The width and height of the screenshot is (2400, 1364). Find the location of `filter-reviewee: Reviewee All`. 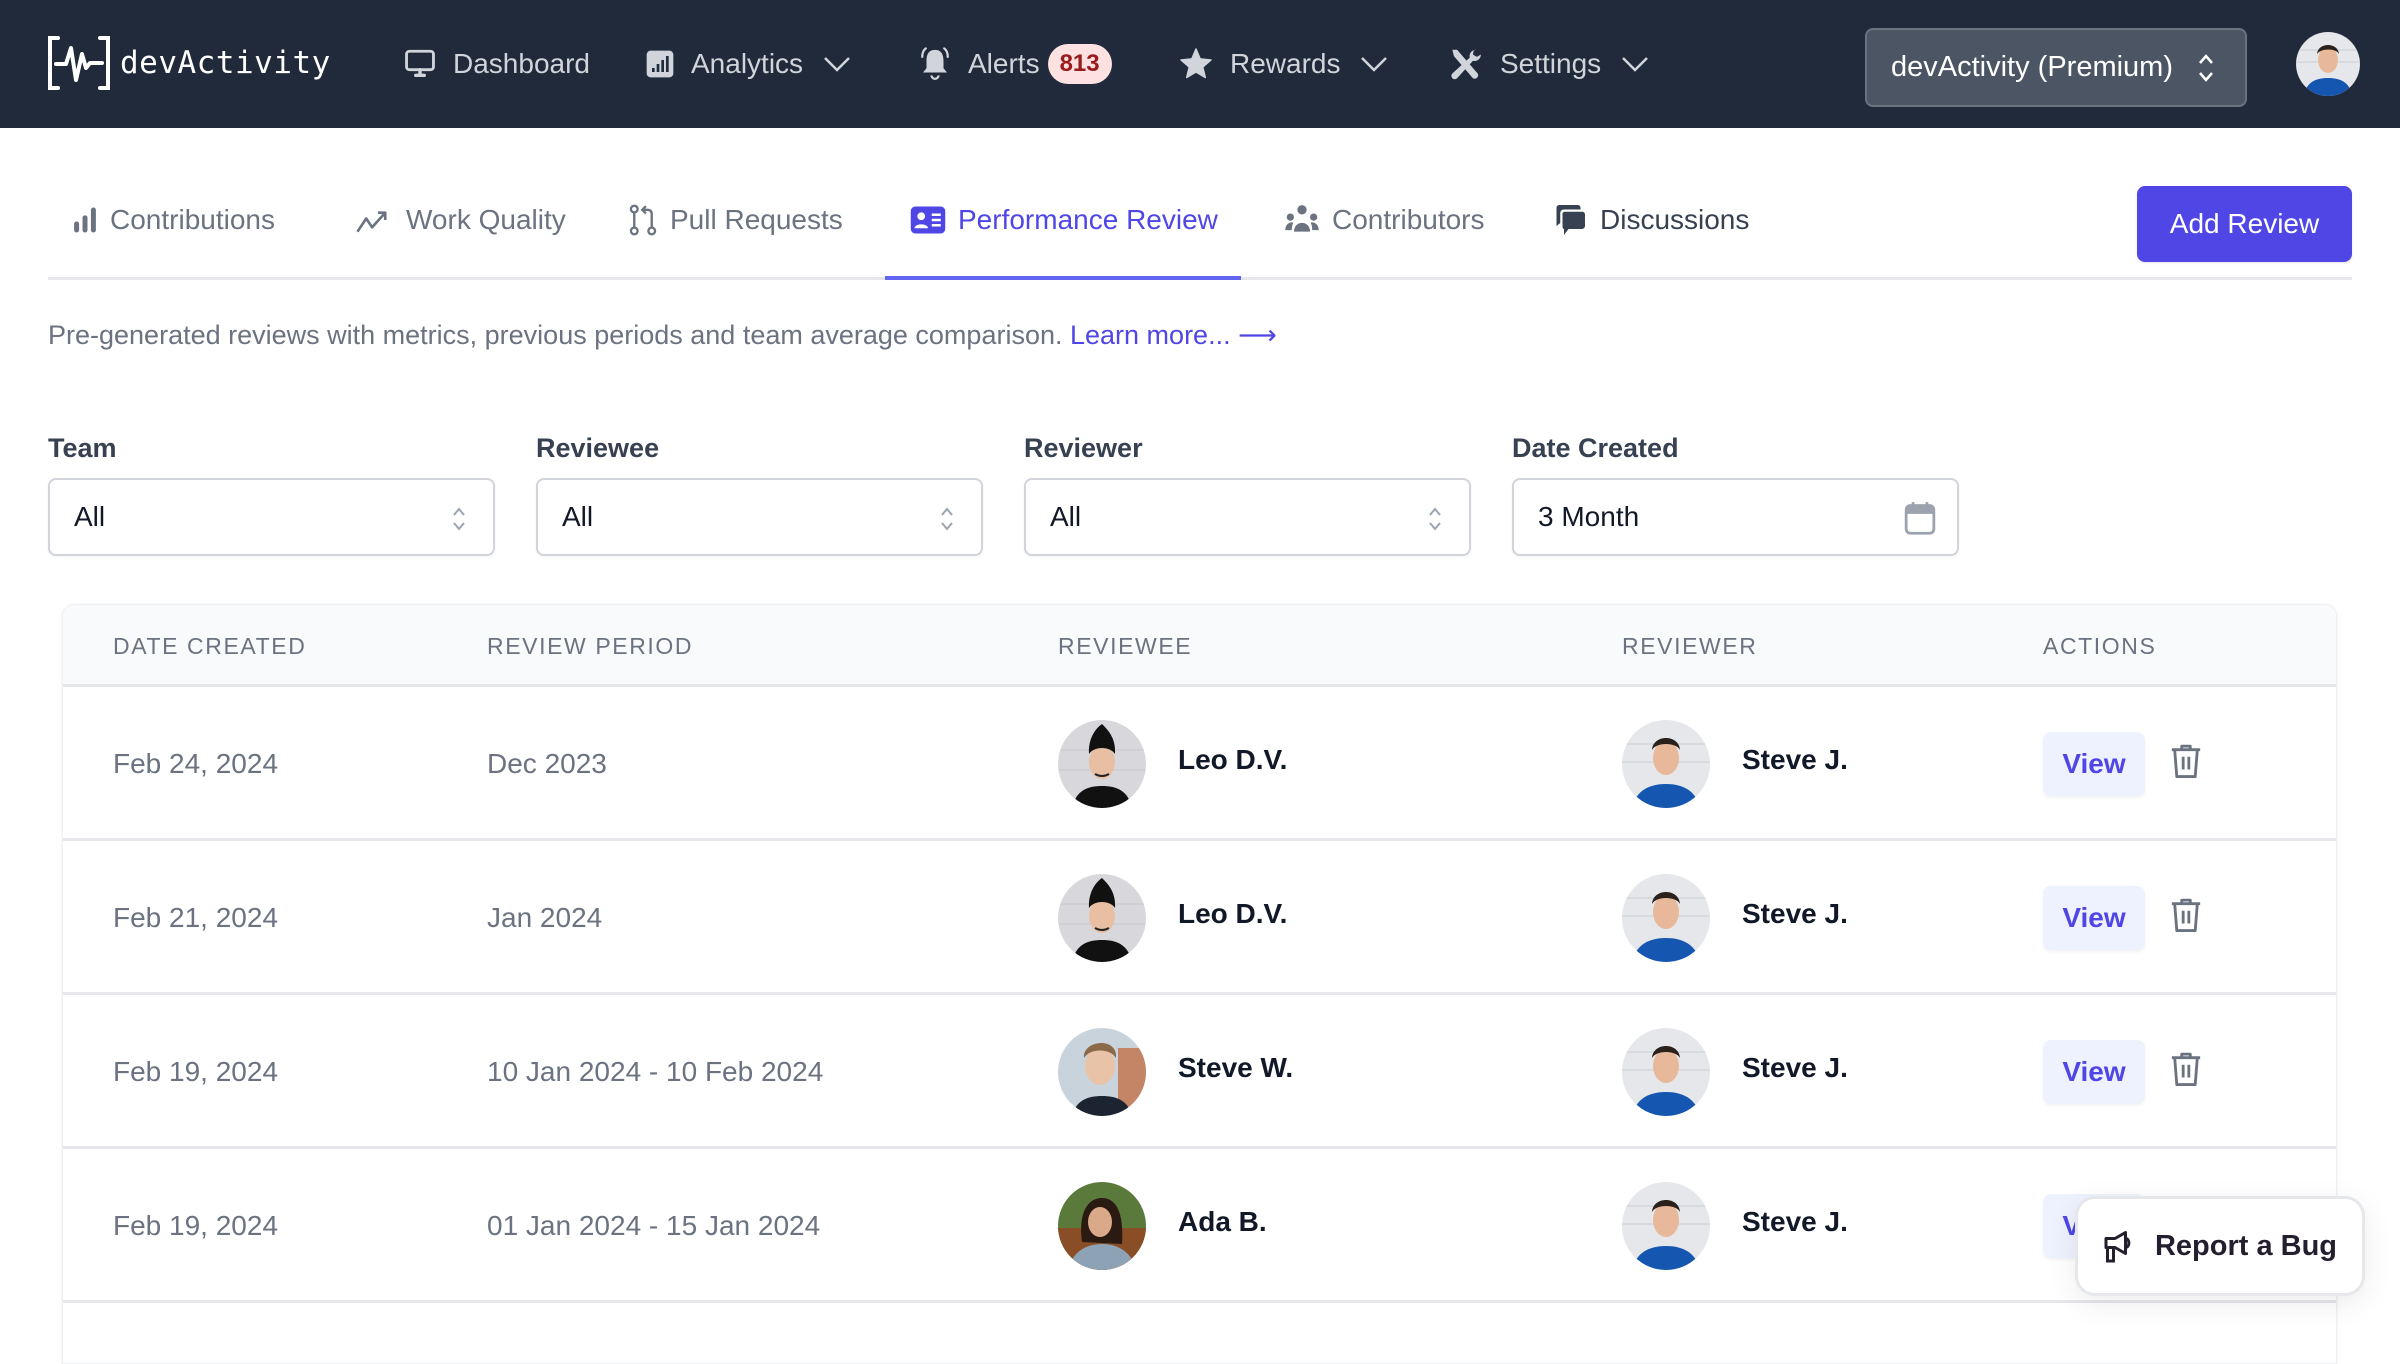

filter-reviewee: Reviewee All is located at coordinates (759, 493).